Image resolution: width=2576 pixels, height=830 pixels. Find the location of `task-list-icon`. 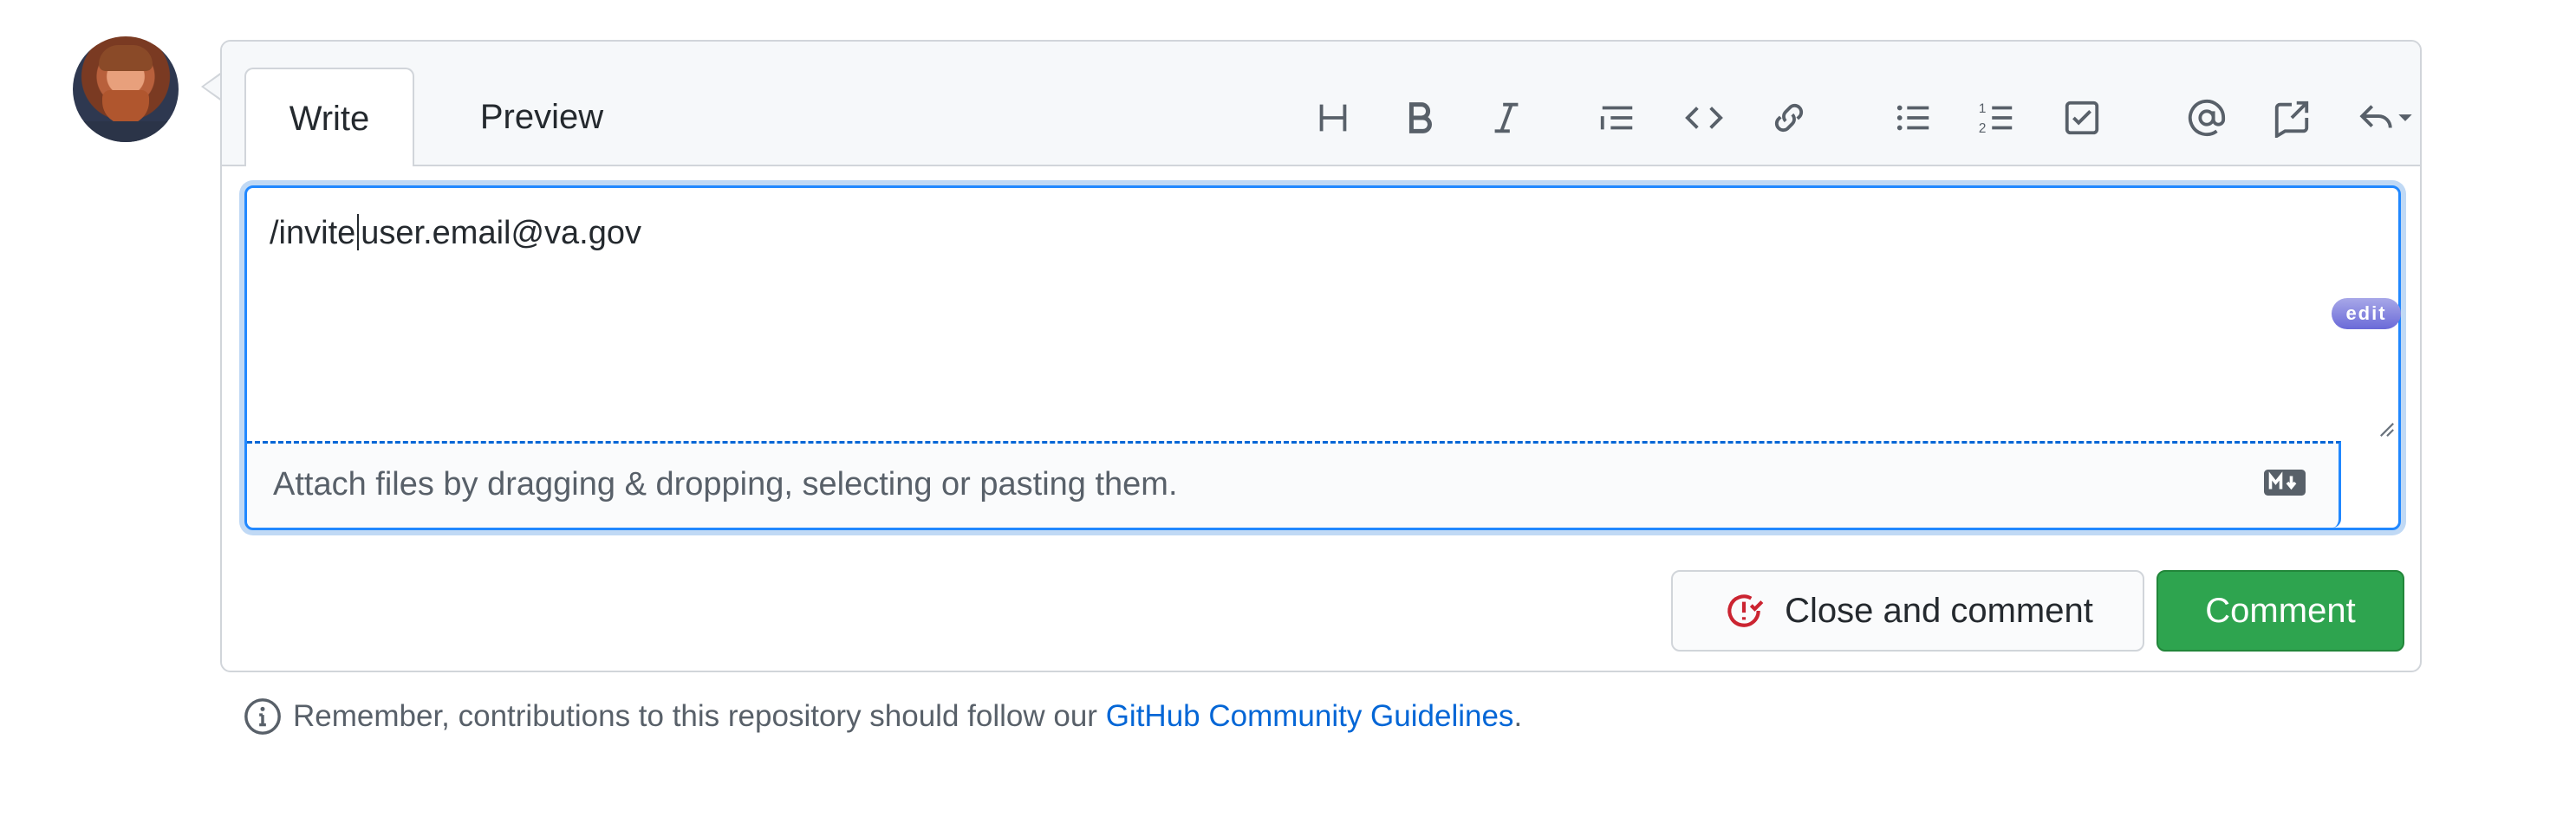

task-list-icon is located at coordinates (2082, 118).